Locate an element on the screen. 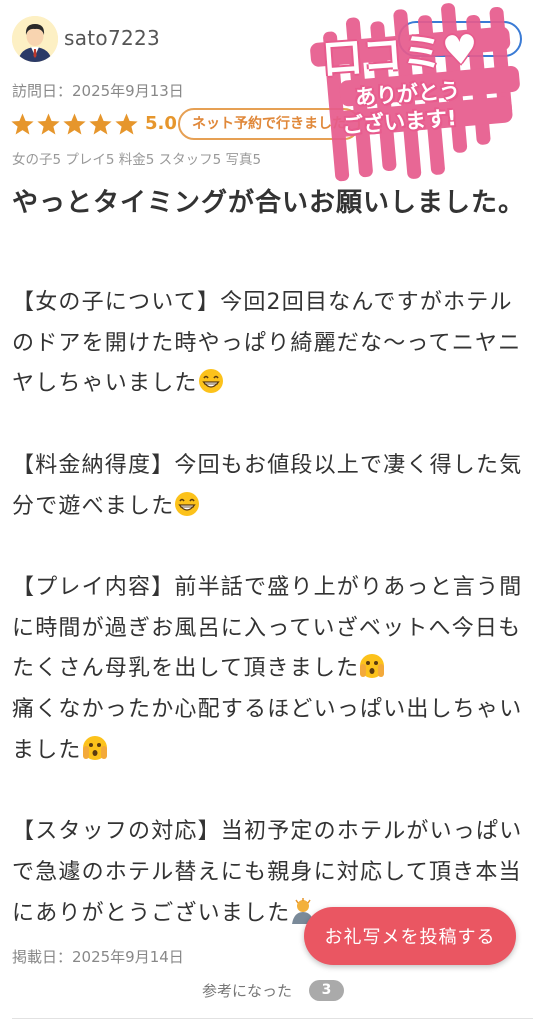 This screenshot has height=1024, width=545. review-paragraph: 【料金納得度】今回もお値段以上で凄く得した気分で遊べました is located at coordinates (272, 486).